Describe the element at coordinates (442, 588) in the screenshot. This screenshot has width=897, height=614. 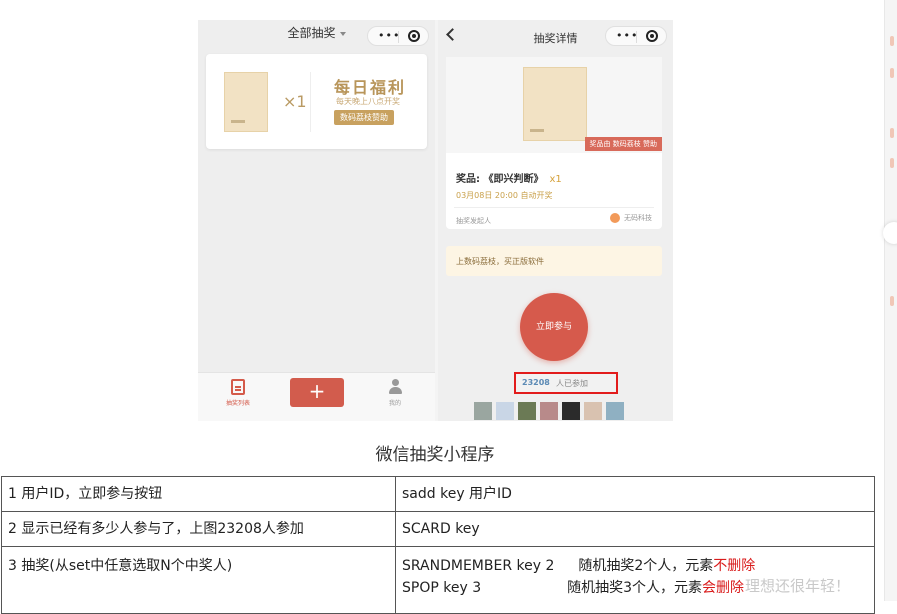
I see `command-text: SPOP key 3` at that location.